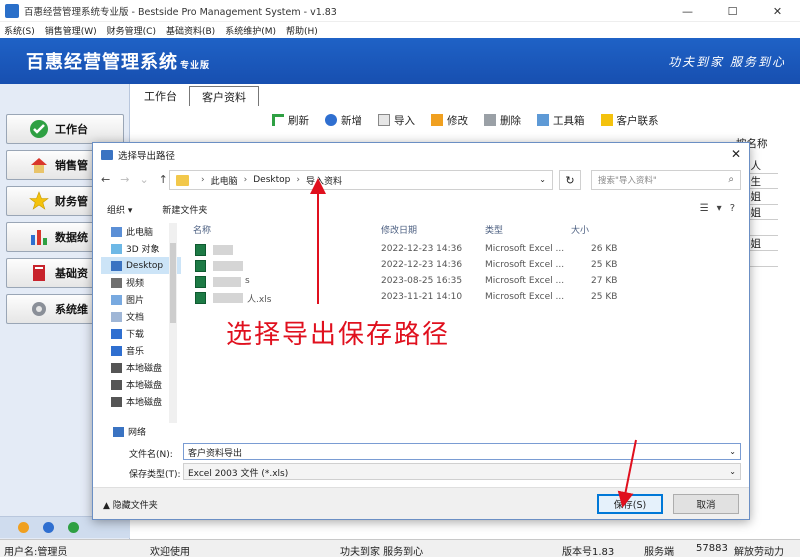 This screenshot has width=800, height=557. What do you see at coordinates (302, 30) in the screenshot?
I see `menu-help: 帮助(H)` at bounding box center [302, 30].